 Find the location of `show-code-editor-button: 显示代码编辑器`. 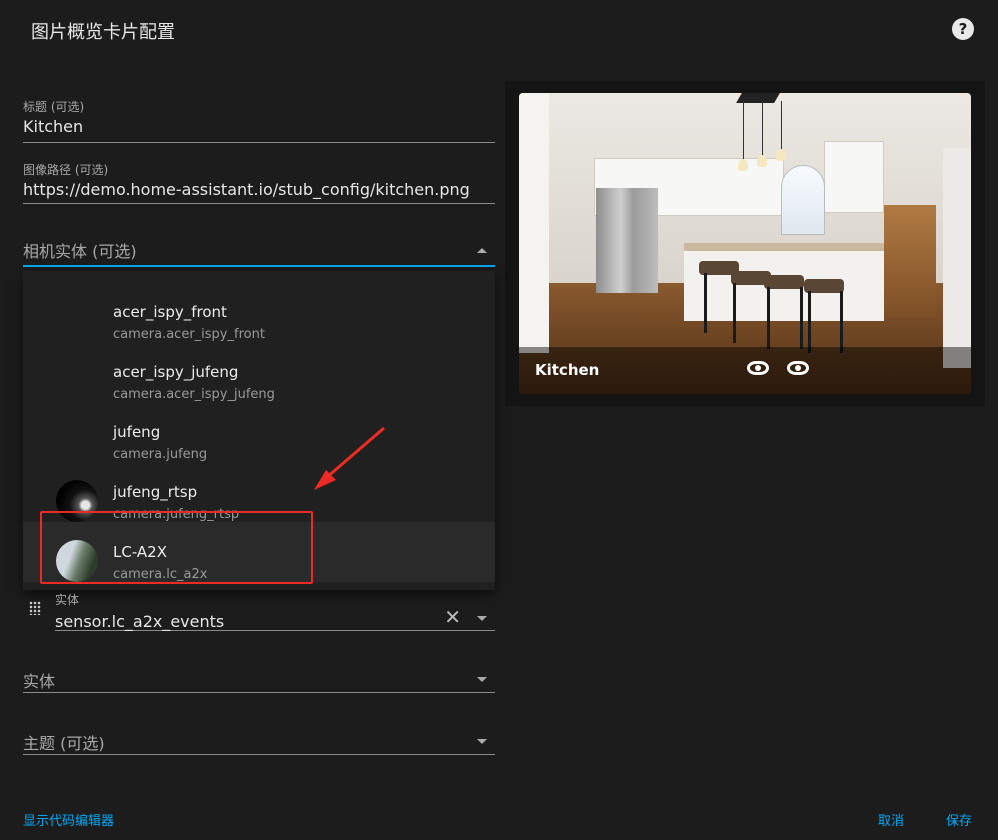

show-code-editor-button: 显示代码编辑器 is located at coordinates (68, 819).